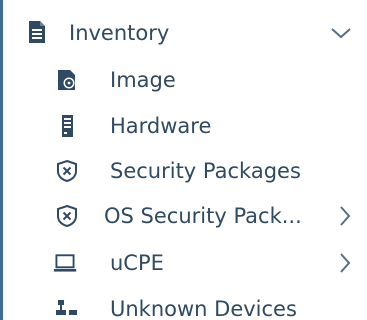 The height and width of the screenshot is (320, 367). Describe the element at coordinates (65, 263) in the screenshot. I see `laptop-icon` at that location.